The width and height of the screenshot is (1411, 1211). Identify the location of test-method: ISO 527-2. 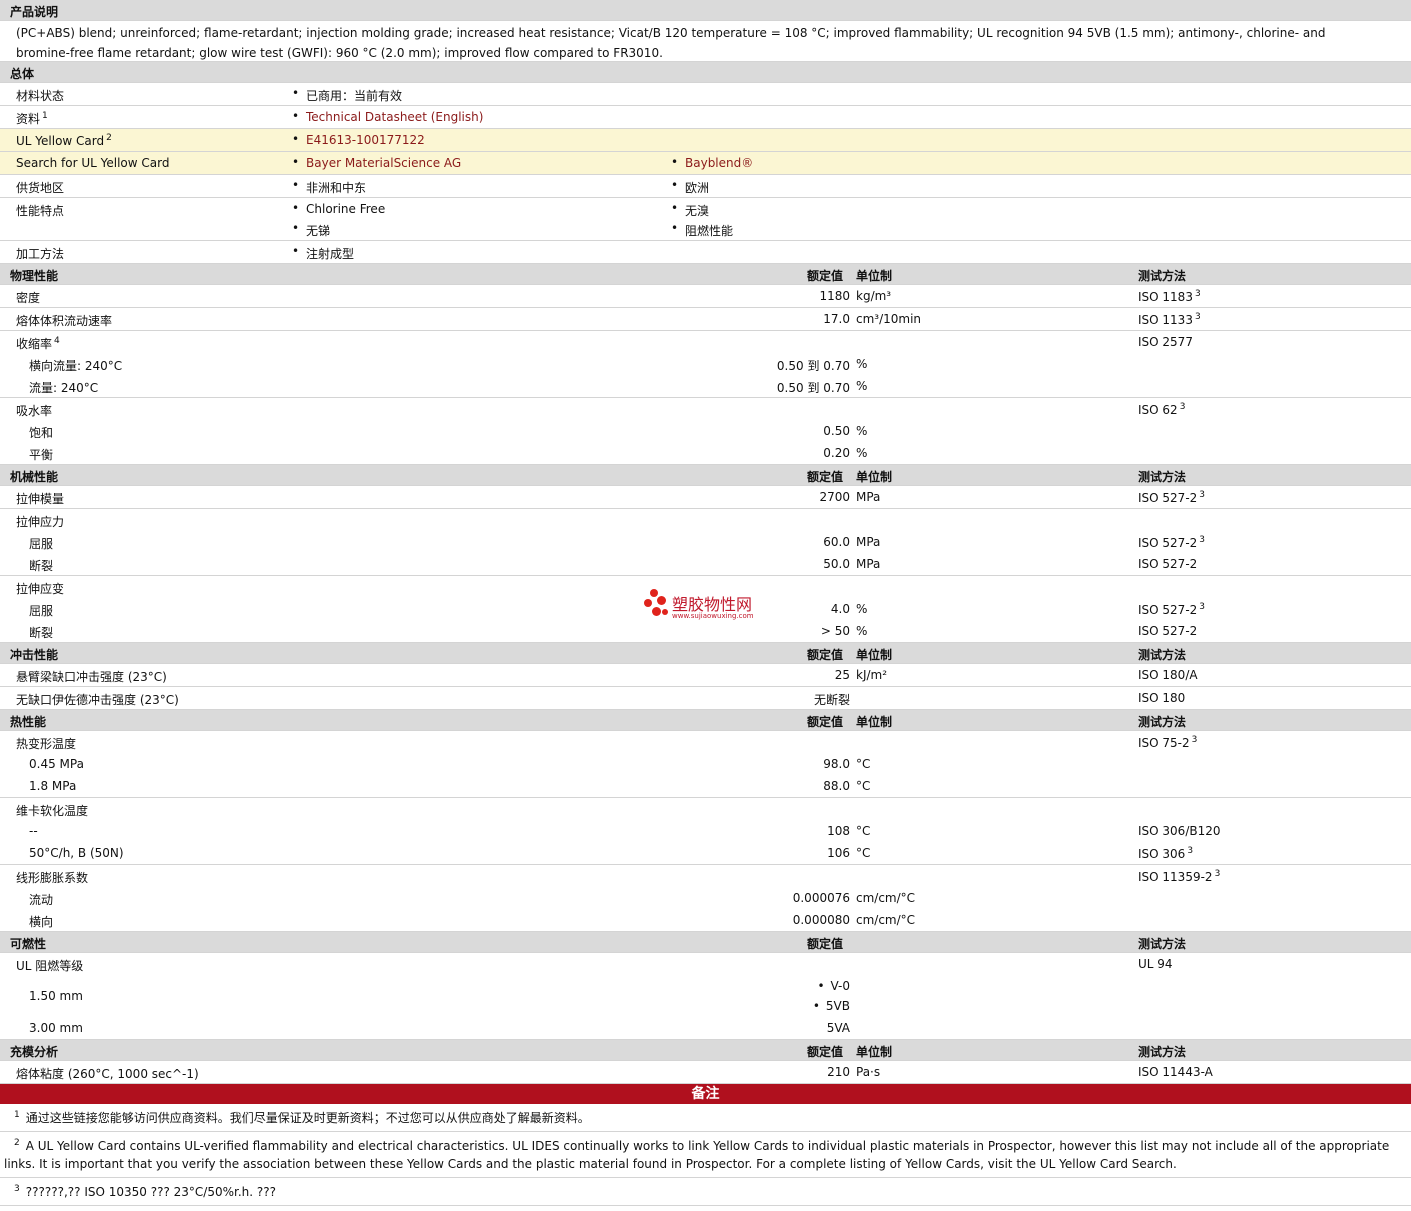
(1168, 631).